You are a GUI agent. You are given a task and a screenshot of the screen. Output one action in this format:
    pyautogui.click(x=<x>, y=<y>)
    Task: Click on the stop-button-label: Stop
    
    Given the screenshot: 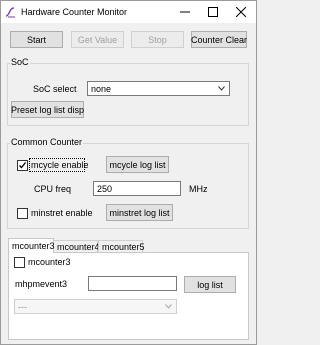 What is the action you would take?
    pyautogui.click(x=157, y=39)
    